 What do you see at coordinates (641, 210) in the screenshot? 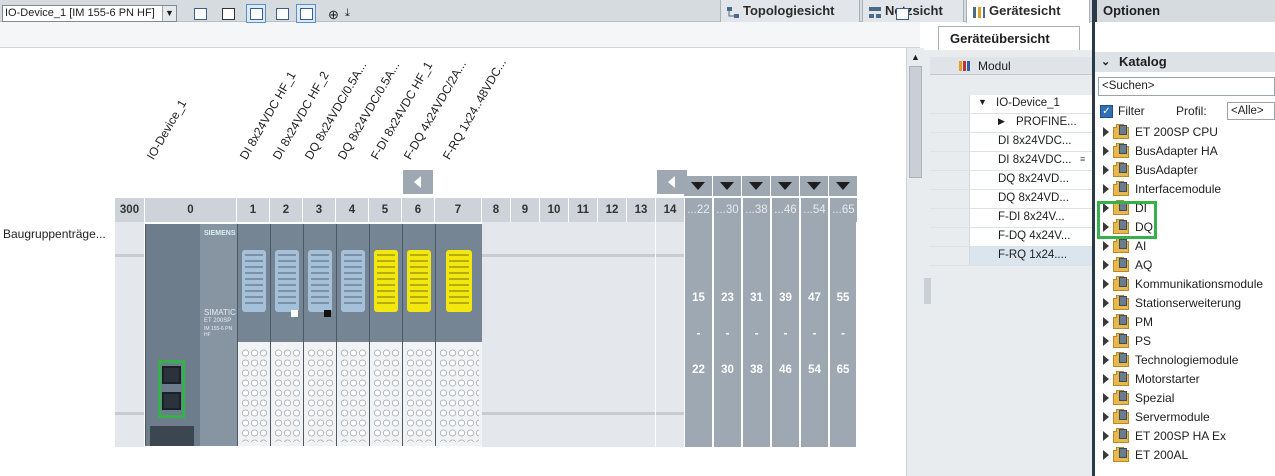
I see `slot-header: 13` at bounding box center [641, 210].